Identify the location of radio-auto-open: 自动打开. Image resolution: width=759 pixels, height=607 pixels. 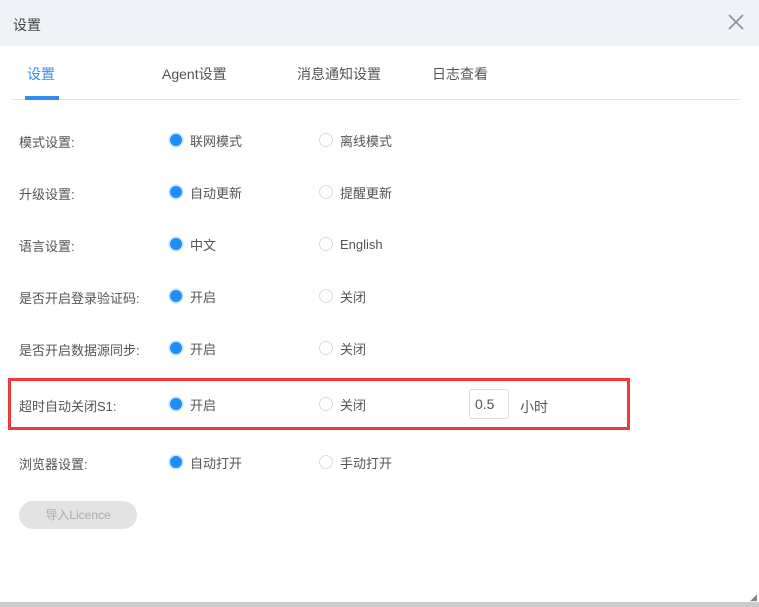
(205, 462).